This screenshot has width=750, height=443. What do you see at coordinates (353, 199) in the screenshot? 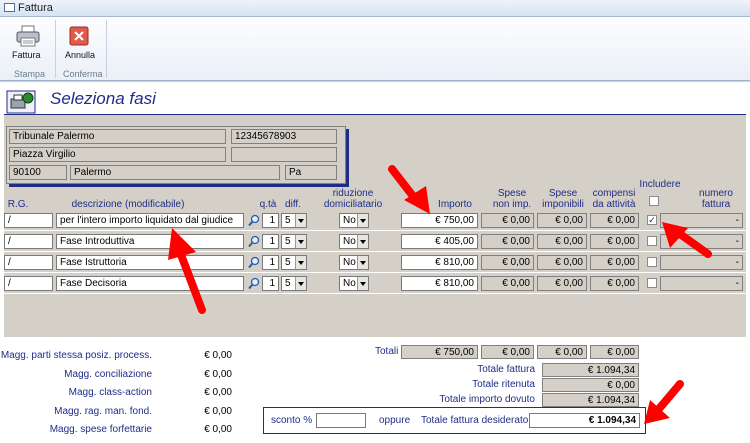
I see `column-header-riduzione: riduzione domiciliatario` at bounding box center [353, 199].